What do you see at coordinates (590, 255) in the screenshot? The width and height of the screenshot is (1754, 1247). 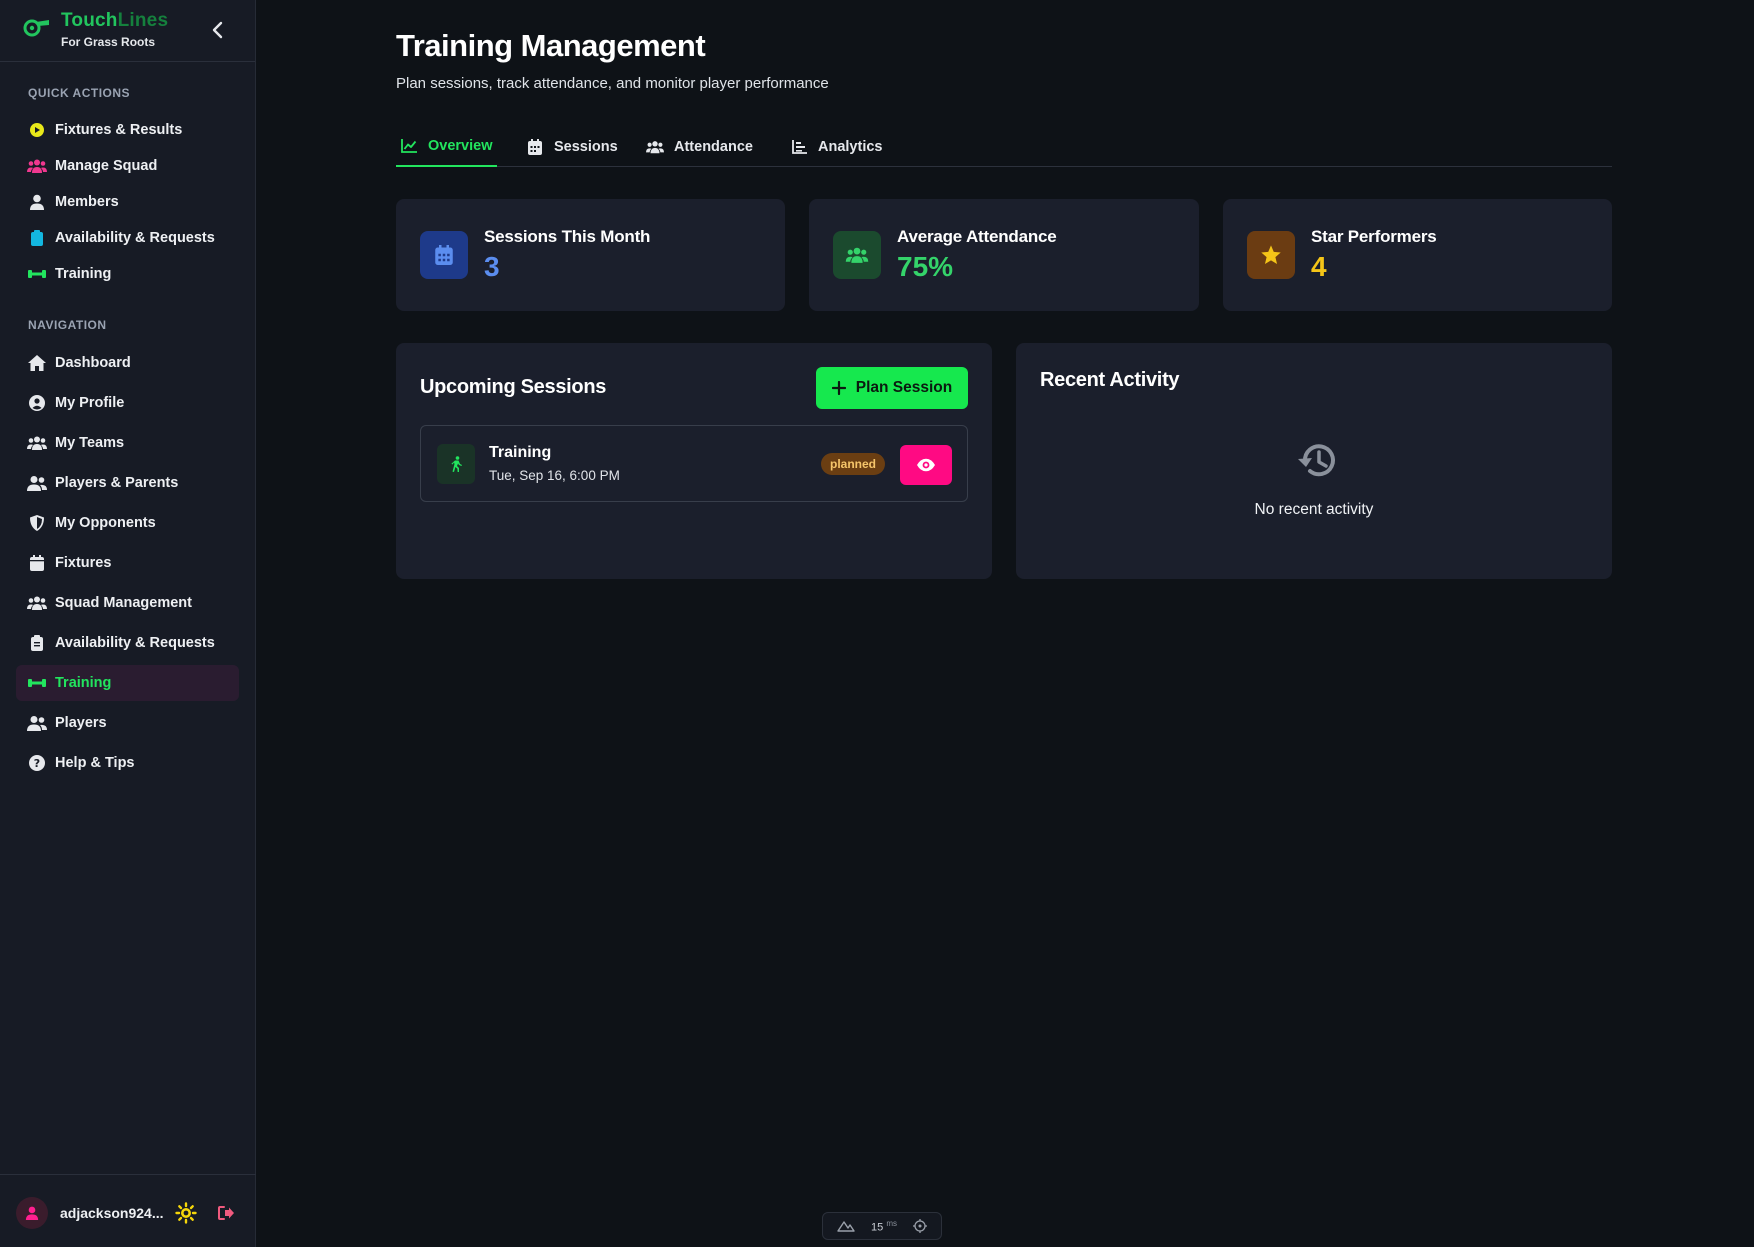 I see `stat-card-sessions: Sessions This Month 3` at bounding box center [590, 255].